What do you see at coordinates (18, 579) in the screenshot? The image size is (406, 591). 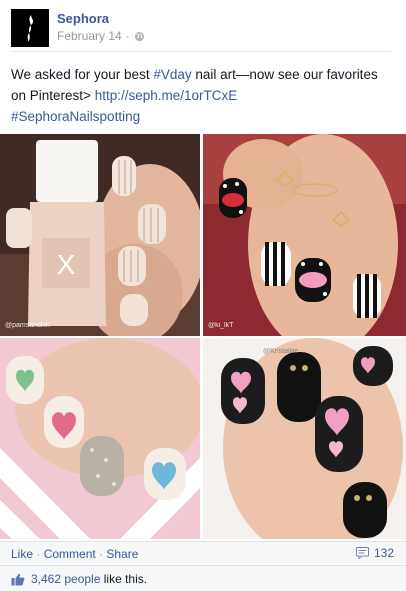 I see `thumbs-up-icon` at bounding box center [18, 579].